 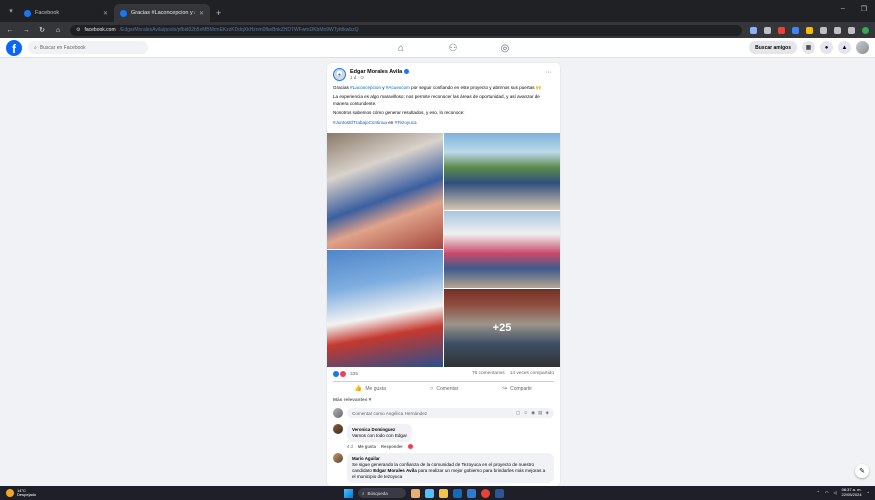 What do you see at coordinates (354, 374) in the screenshot?
I see `reaction-count: 335` at bounding box center [354, 374].